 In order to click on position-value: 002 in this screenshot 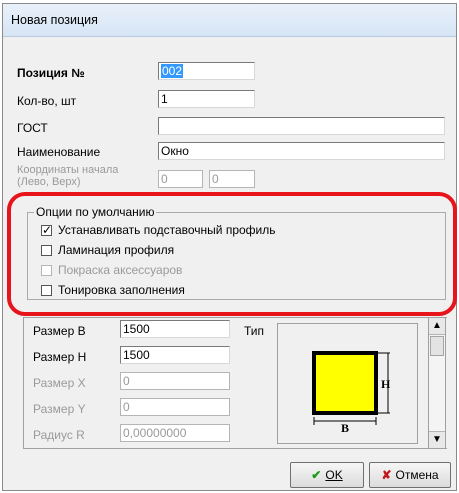, I will do `click(172, 71)`.